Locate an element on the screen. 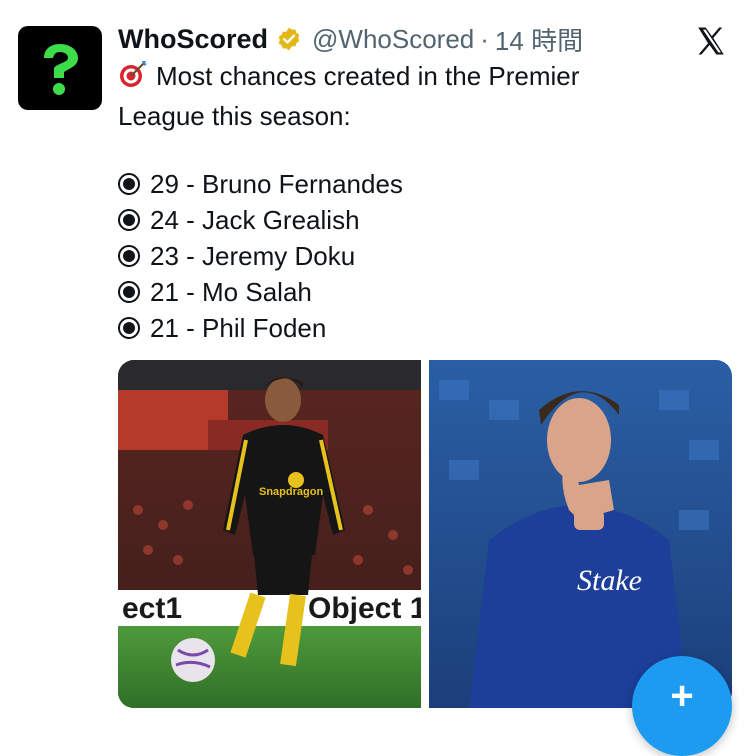 This screenshot has width=750, height=756. timestamp: 14 時間 is located at coordinates (539, 39).